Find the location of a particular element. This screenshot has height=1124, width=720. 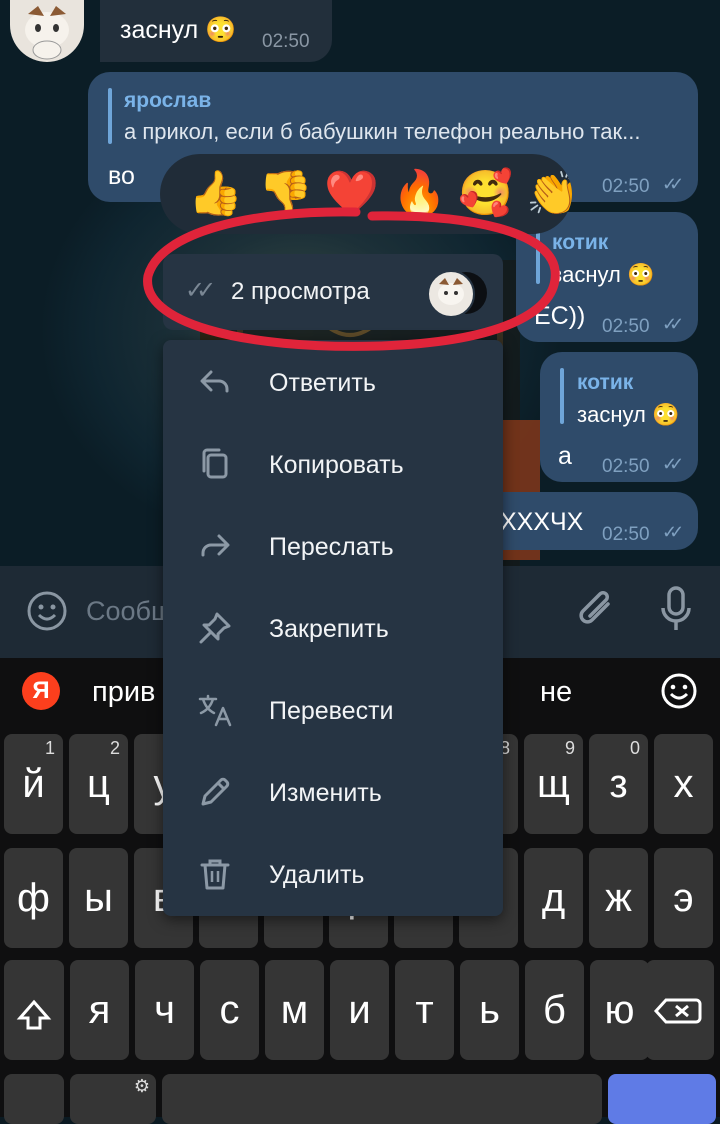

key-label: б is located at coordinates (554, 1010).